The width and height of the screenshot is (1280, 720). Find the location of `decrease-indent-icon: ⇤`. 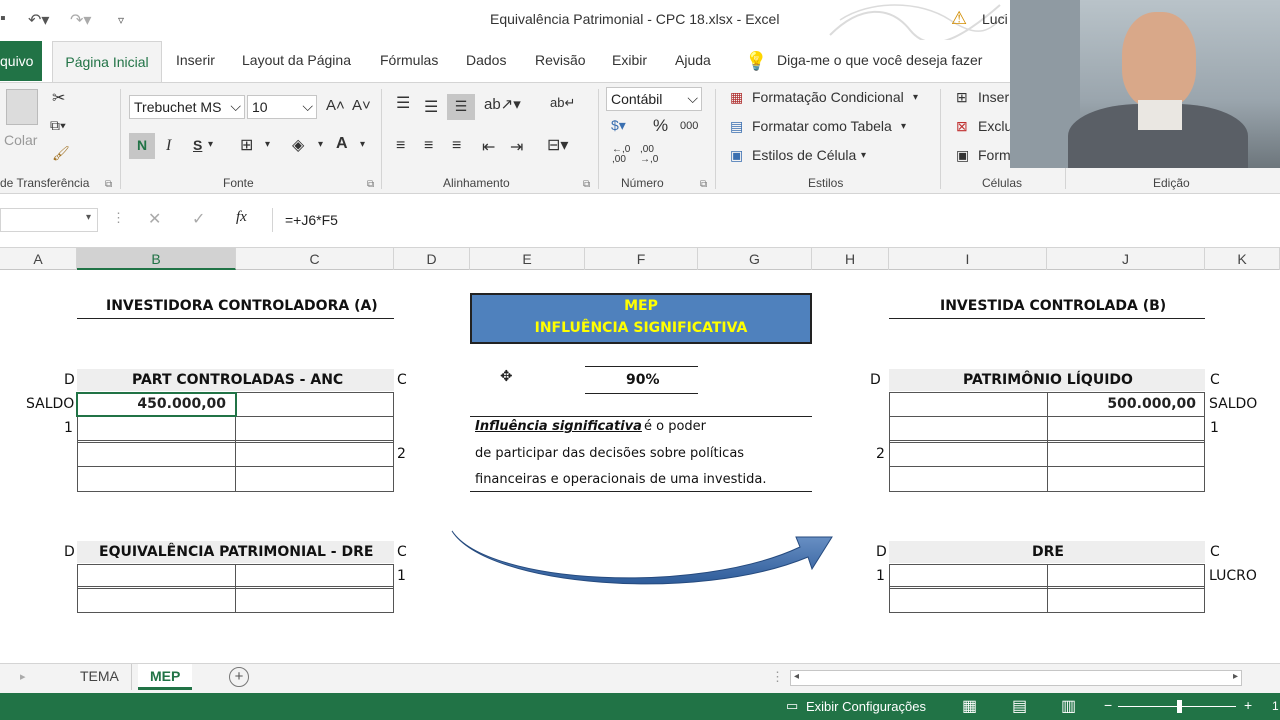

decrease-indent-icon: ⇤ is located at coordinates (488, 147).